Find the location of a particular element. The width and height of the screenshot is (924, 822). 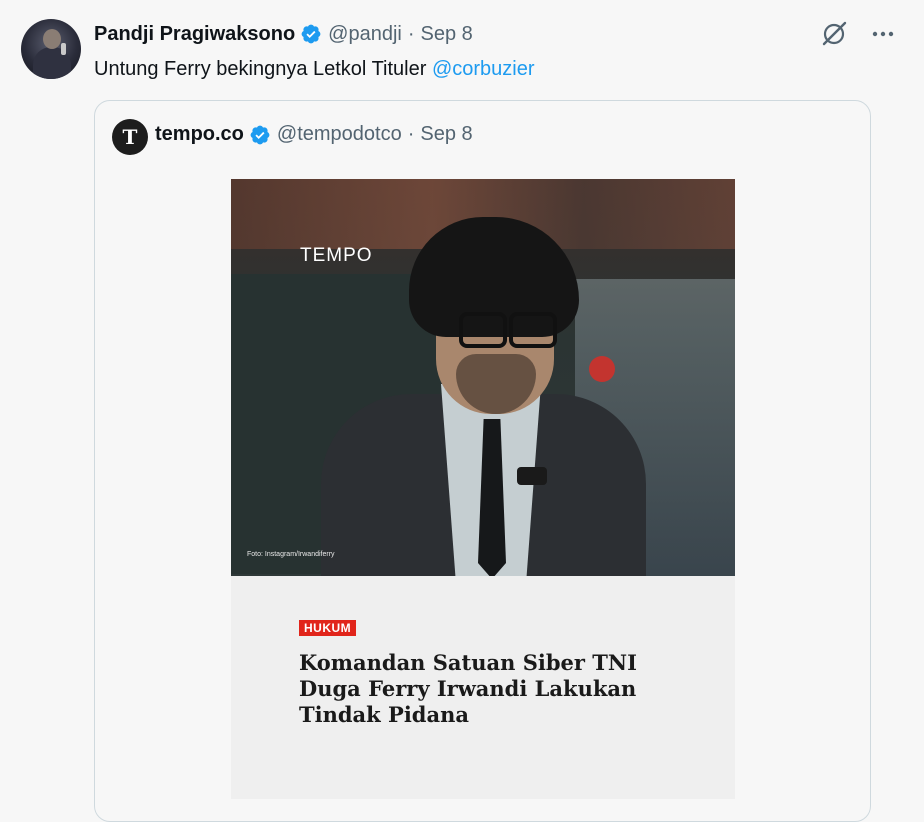

more-icon is located at coordinates (883, 34).